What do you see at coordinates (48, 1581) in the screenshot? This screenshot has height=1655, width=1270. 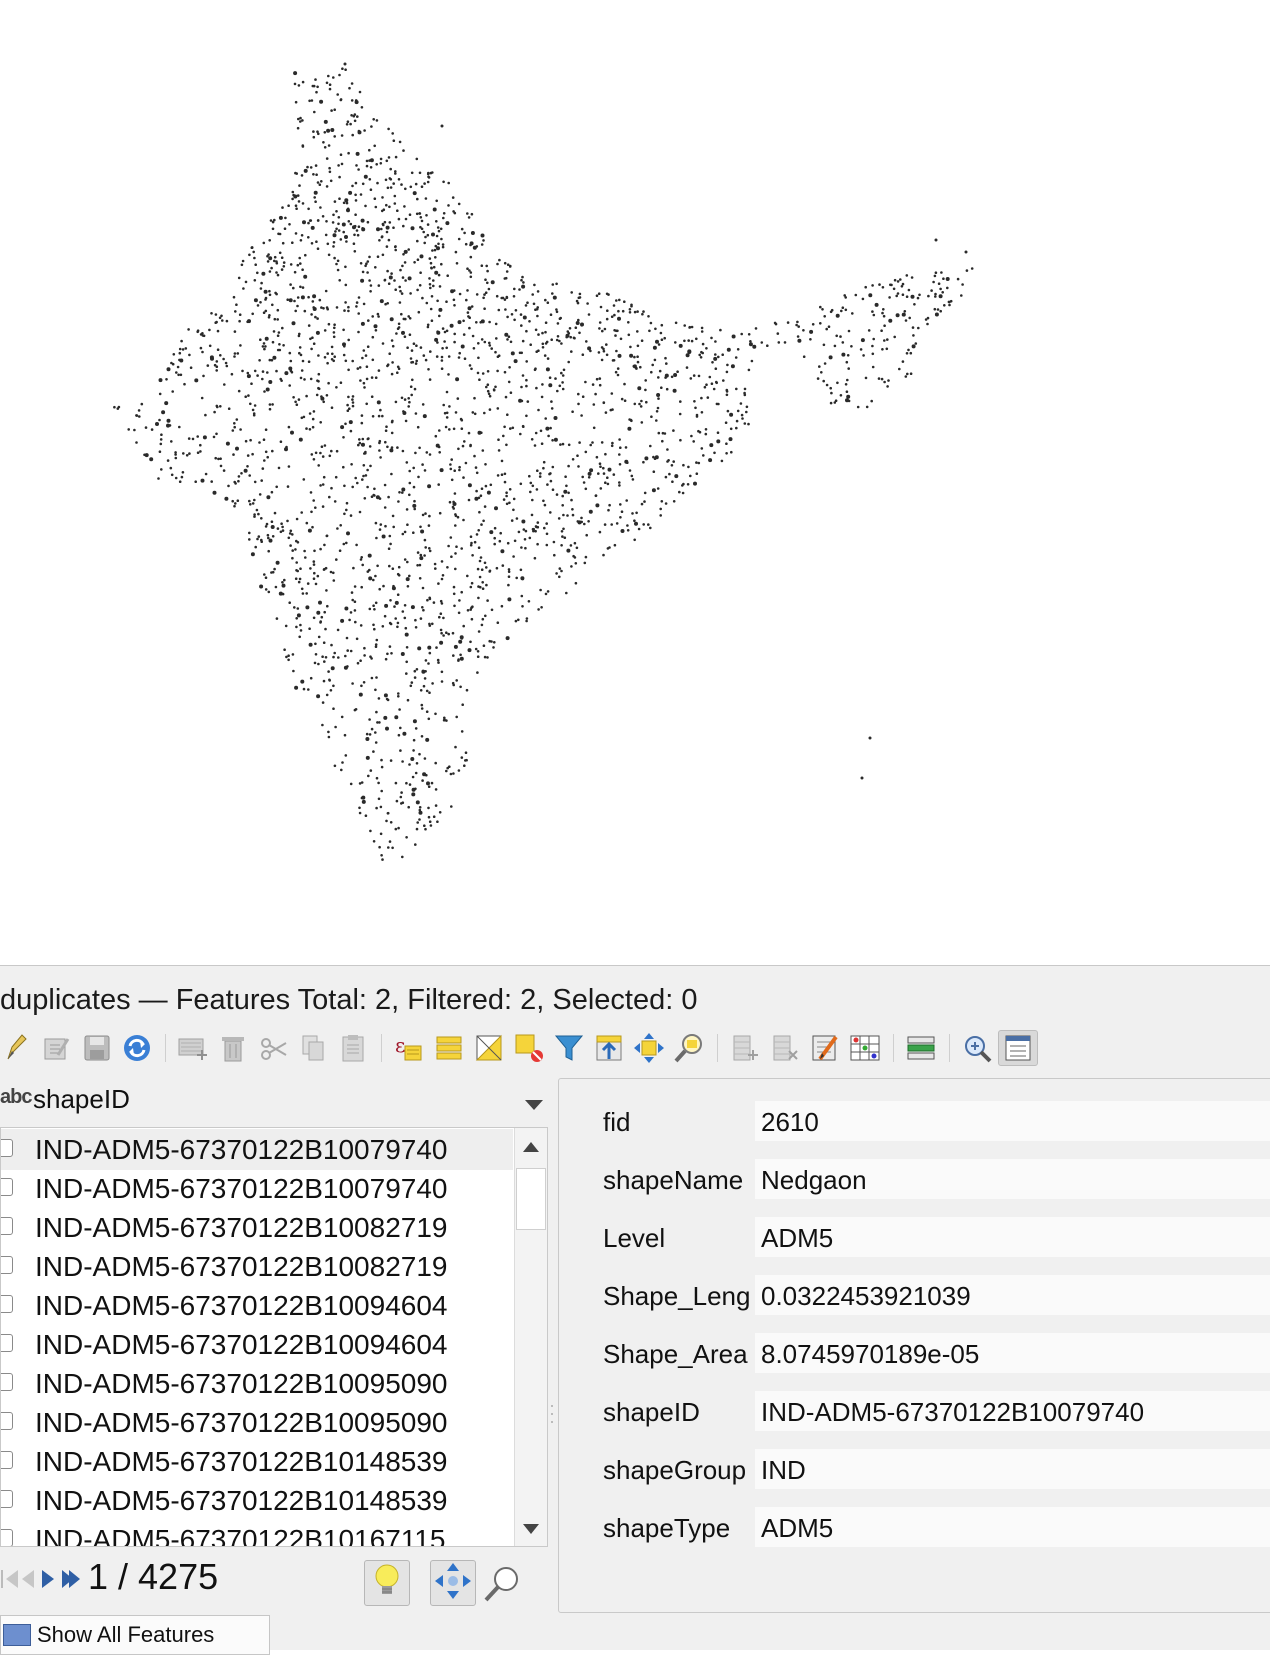 I see `next-feature-icon` at bounding box center [48, 1581].